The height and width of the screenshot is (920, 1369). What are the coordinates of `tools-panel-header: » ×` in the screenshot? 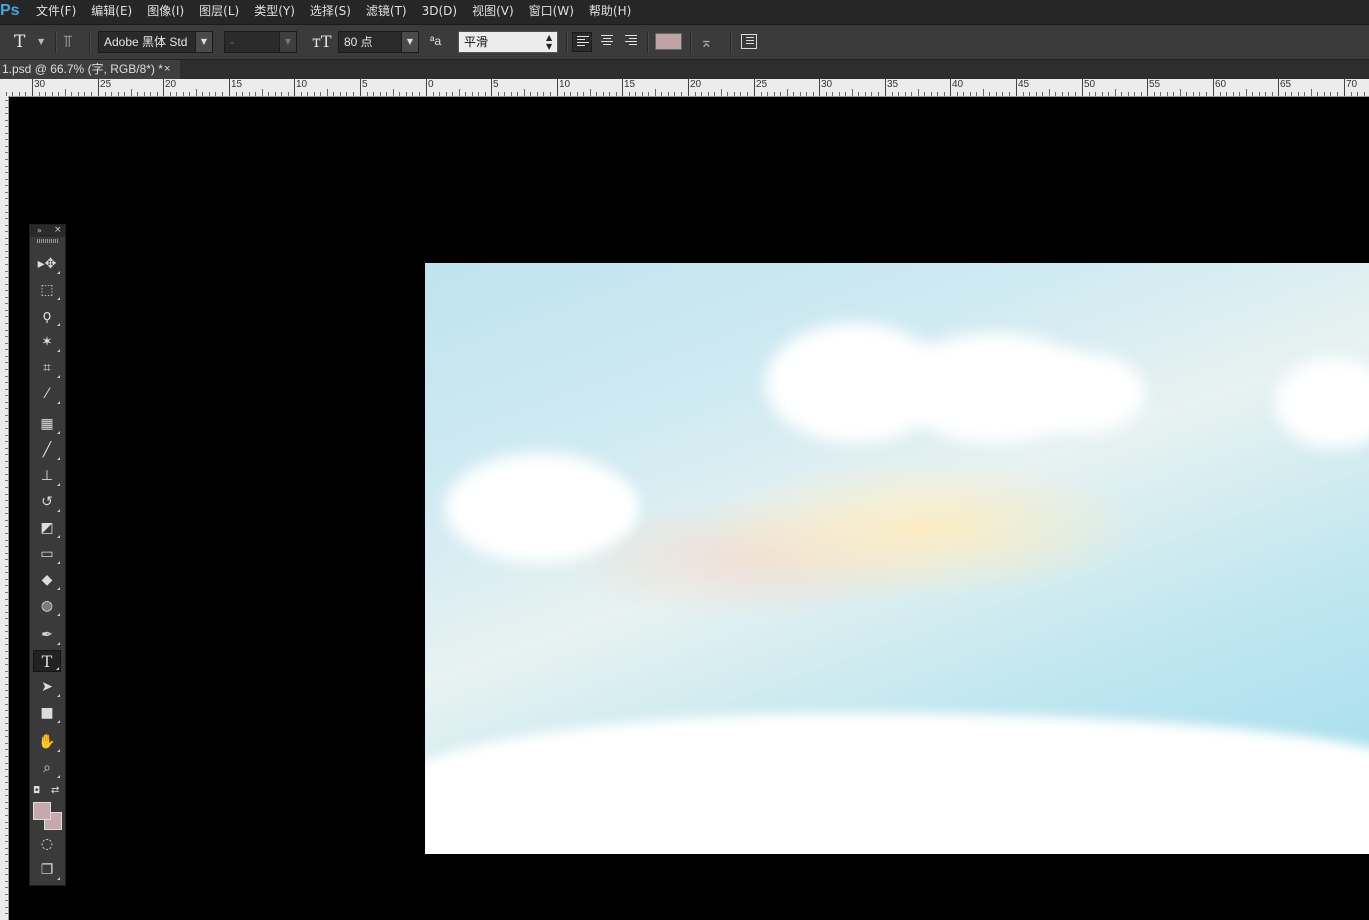 It's located at (47, 231).